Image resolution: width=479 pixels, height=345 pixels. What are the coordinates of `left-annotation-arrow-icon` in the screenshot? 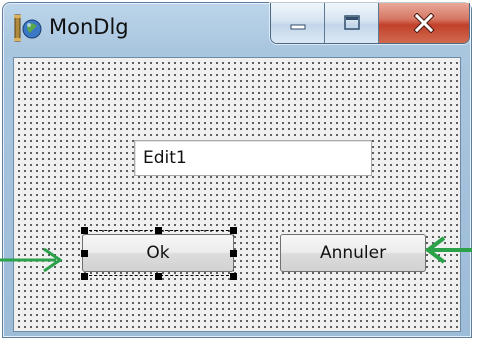 It's located at (31, 260).